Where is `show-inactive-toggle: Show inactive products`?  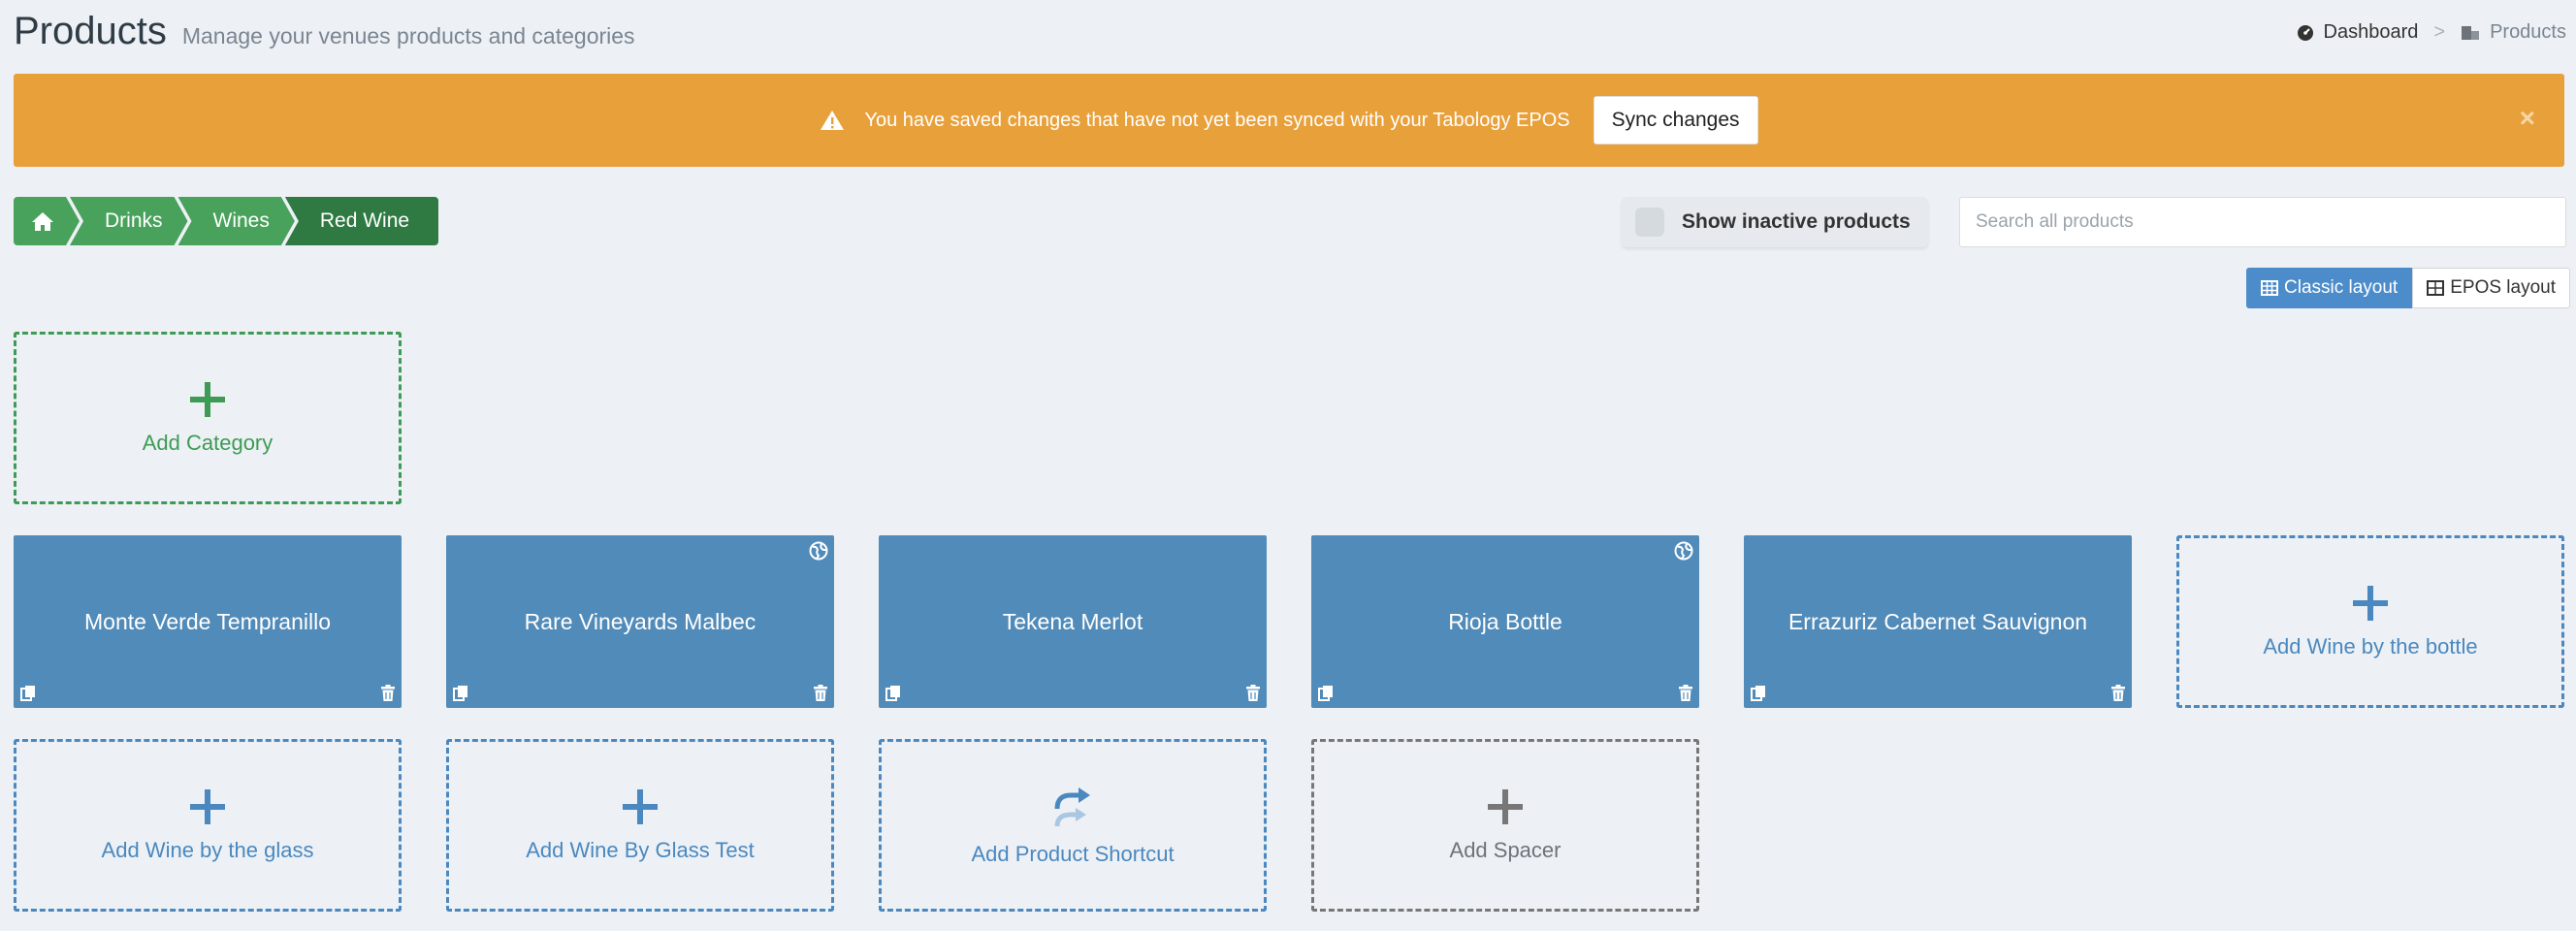
show-inactive-toggle: Show inactive products is located at coordinates (1775, 222).